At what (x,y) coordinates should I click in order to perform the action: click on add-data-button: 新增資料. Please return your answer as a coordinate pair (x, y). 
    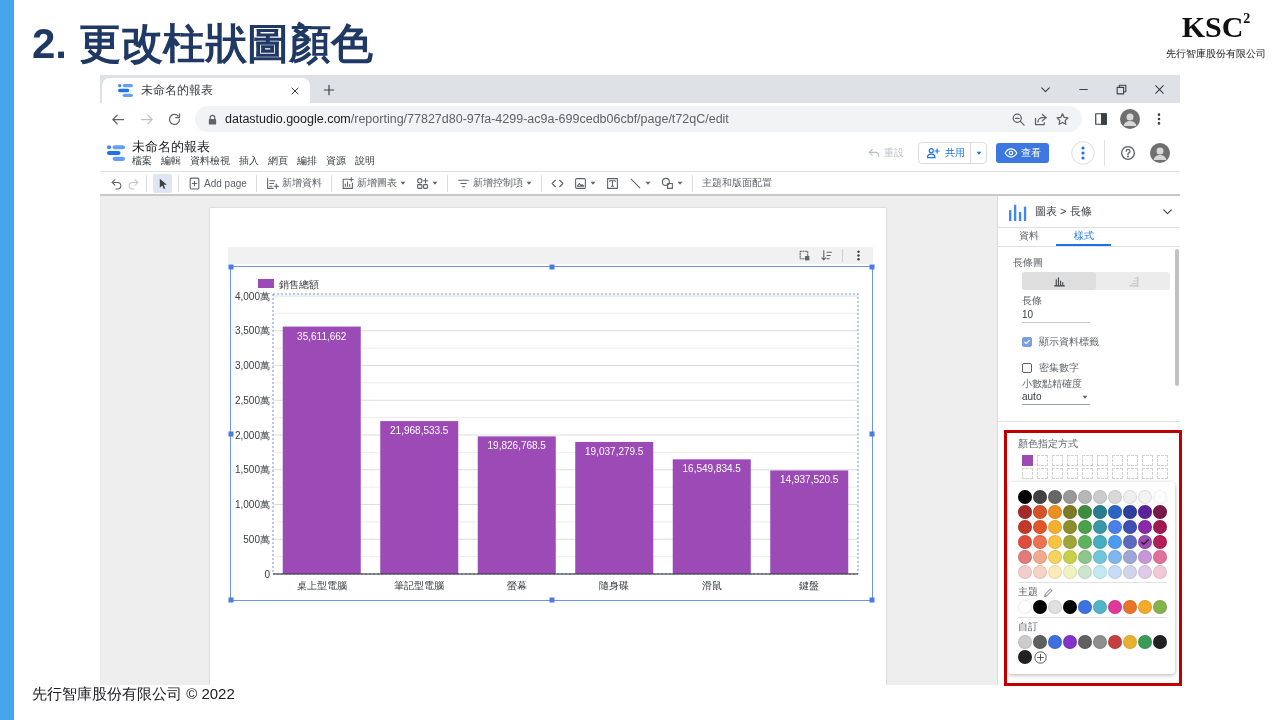
    Looking at the image, I should click on (293, 183).